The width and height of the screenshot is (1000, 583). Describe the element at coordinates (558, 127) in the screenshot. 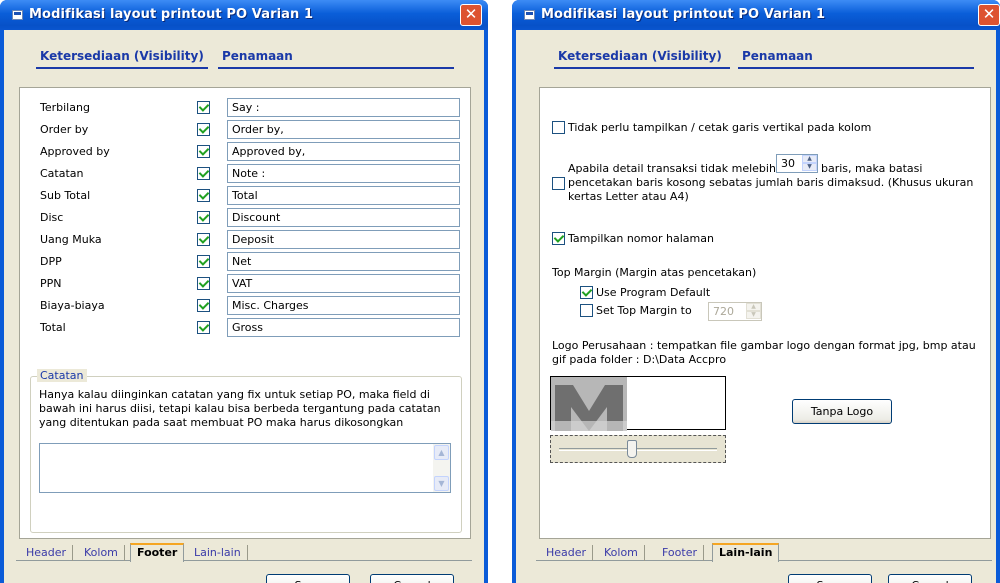

I see `no-vertical-lines-checkbox` at that location.